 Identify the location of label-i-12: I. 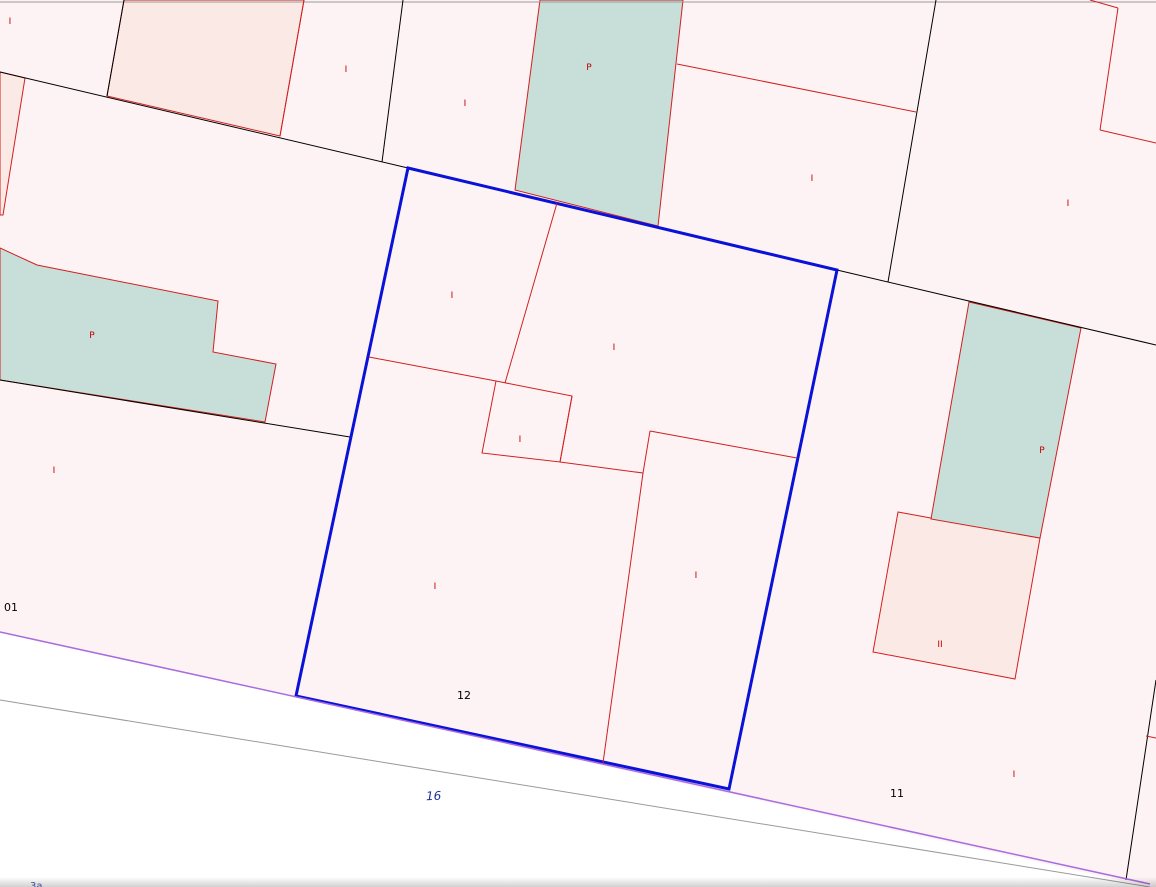
(1014, 775).